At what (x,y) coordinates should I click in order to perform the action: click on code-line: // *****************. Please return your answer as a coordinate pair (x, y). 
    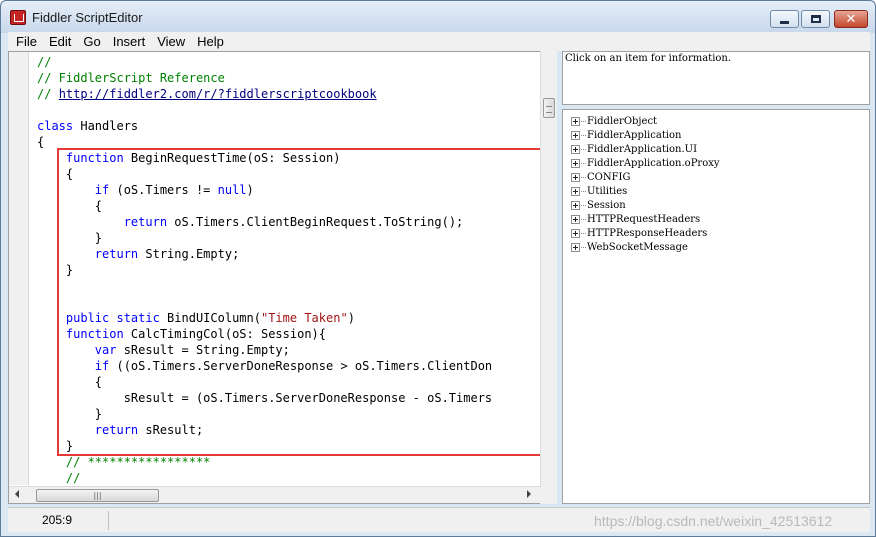
    Looking at the image, I should click on (289, 462).